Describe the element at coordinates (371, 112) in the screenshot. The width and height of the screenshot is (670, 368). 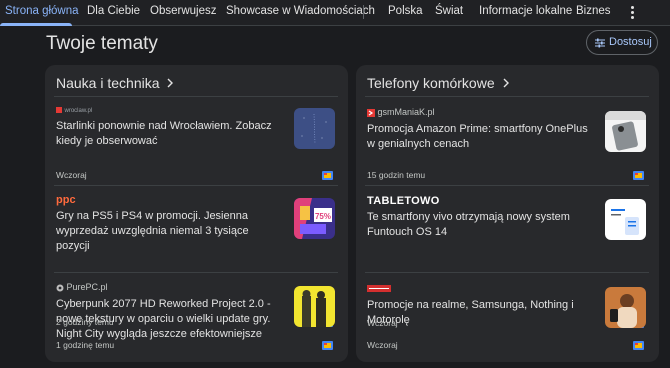
I see `gsmmaniak-logo-icon` at that location.